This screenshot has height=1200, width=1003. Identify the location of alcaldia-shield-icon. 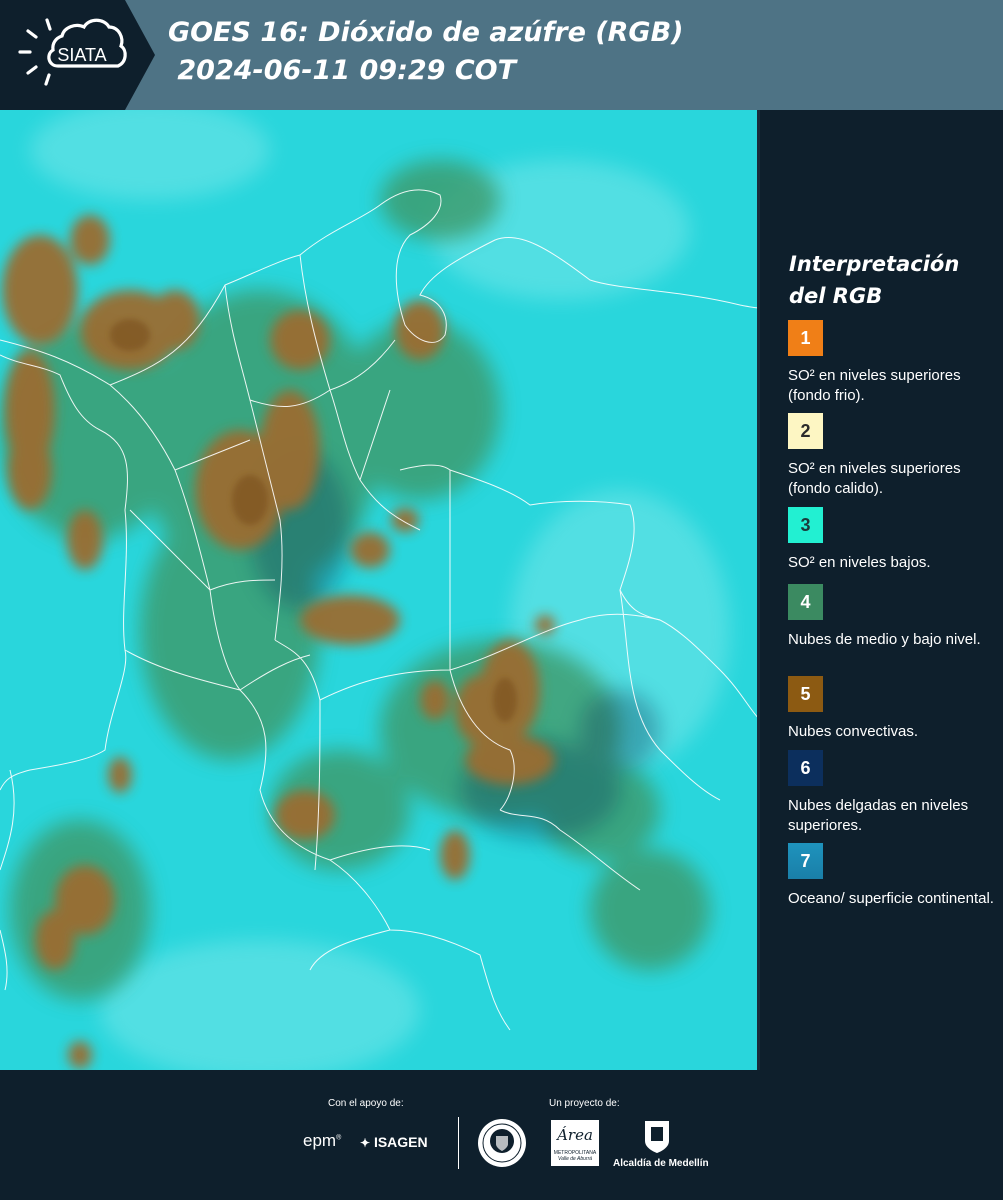
(657, 1137).